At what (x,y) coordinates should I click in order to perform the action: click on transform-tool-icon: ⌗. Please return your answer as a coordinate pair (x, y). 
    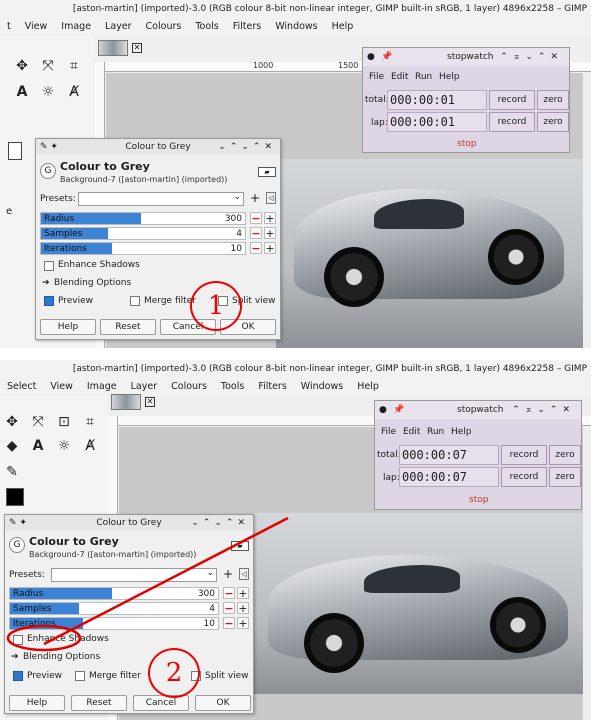
    Looking at the image, I should click on (90, 422).